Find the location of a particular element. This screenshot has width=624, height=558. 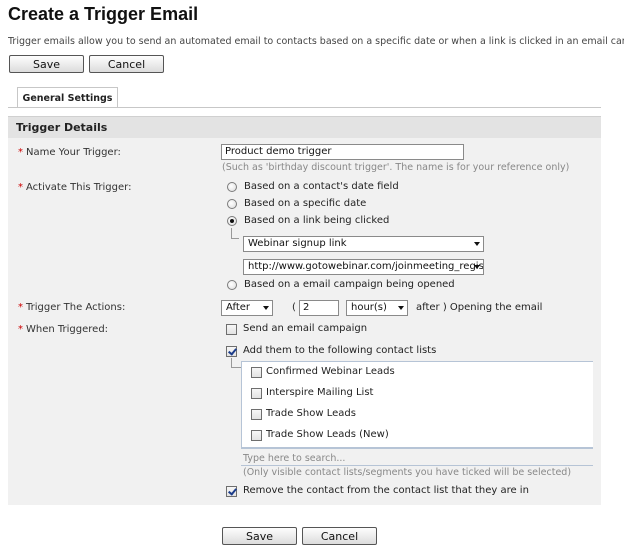

actions-suffix: after ) Opening the email is located at coordinates (479, 307).